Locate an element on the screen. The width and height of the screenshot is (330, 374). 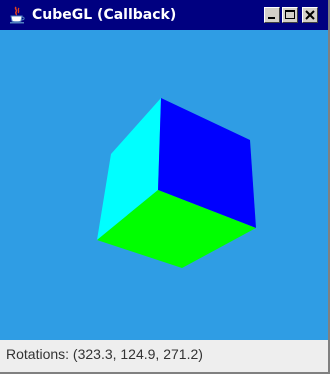
maximize-icon is located at coordinates (290, 14).